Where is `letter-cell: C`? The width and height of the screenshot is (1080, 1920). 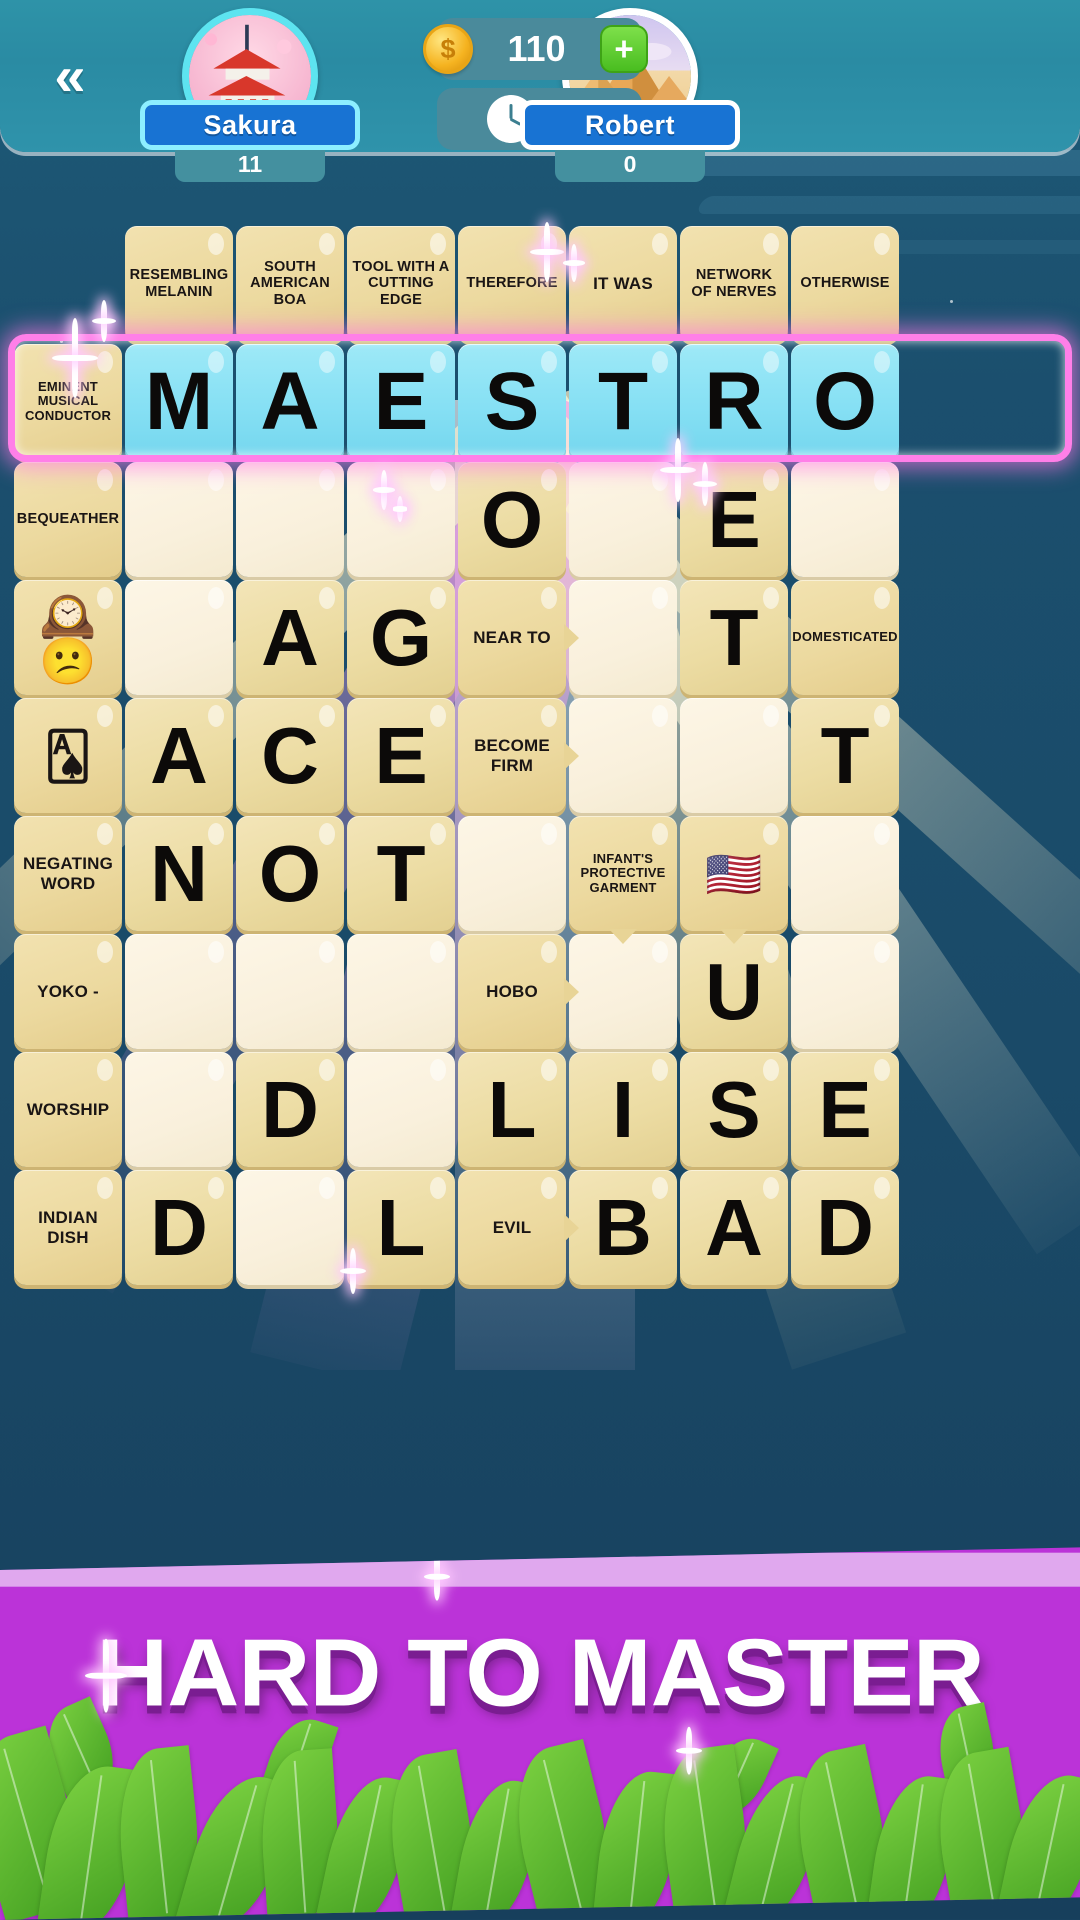
letter-cell: C is located at coordinates (290, 755).